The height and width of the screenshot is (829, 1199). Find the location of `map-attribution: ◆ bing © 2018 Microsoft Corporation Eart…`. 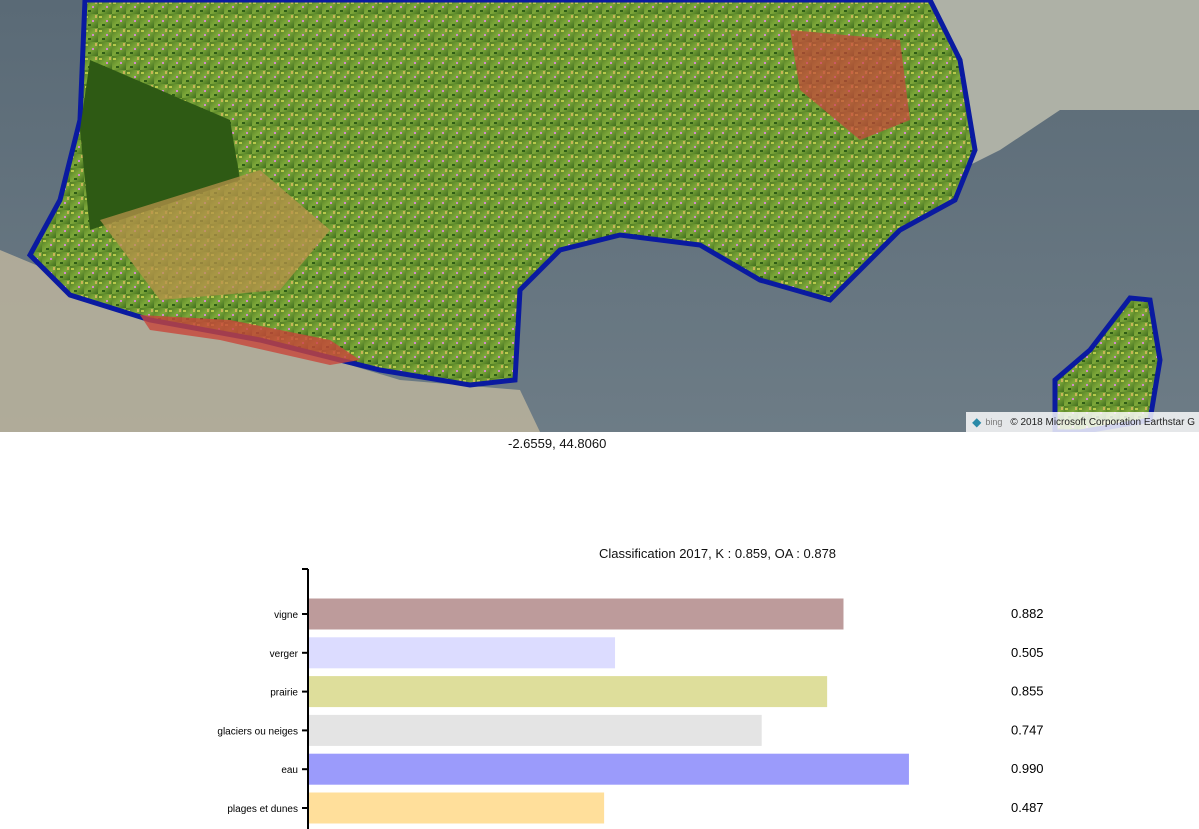

map-attribution: ◆ bing © 2018 Microsoft Corporation Eart… is located at coordinates (1082, 422).